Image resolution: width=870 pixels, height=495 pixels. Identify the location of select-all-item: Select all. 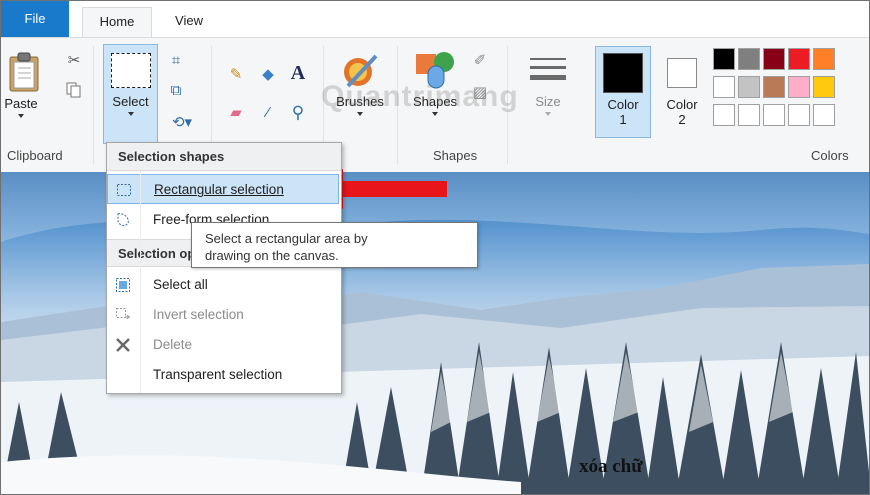
(223, 285).